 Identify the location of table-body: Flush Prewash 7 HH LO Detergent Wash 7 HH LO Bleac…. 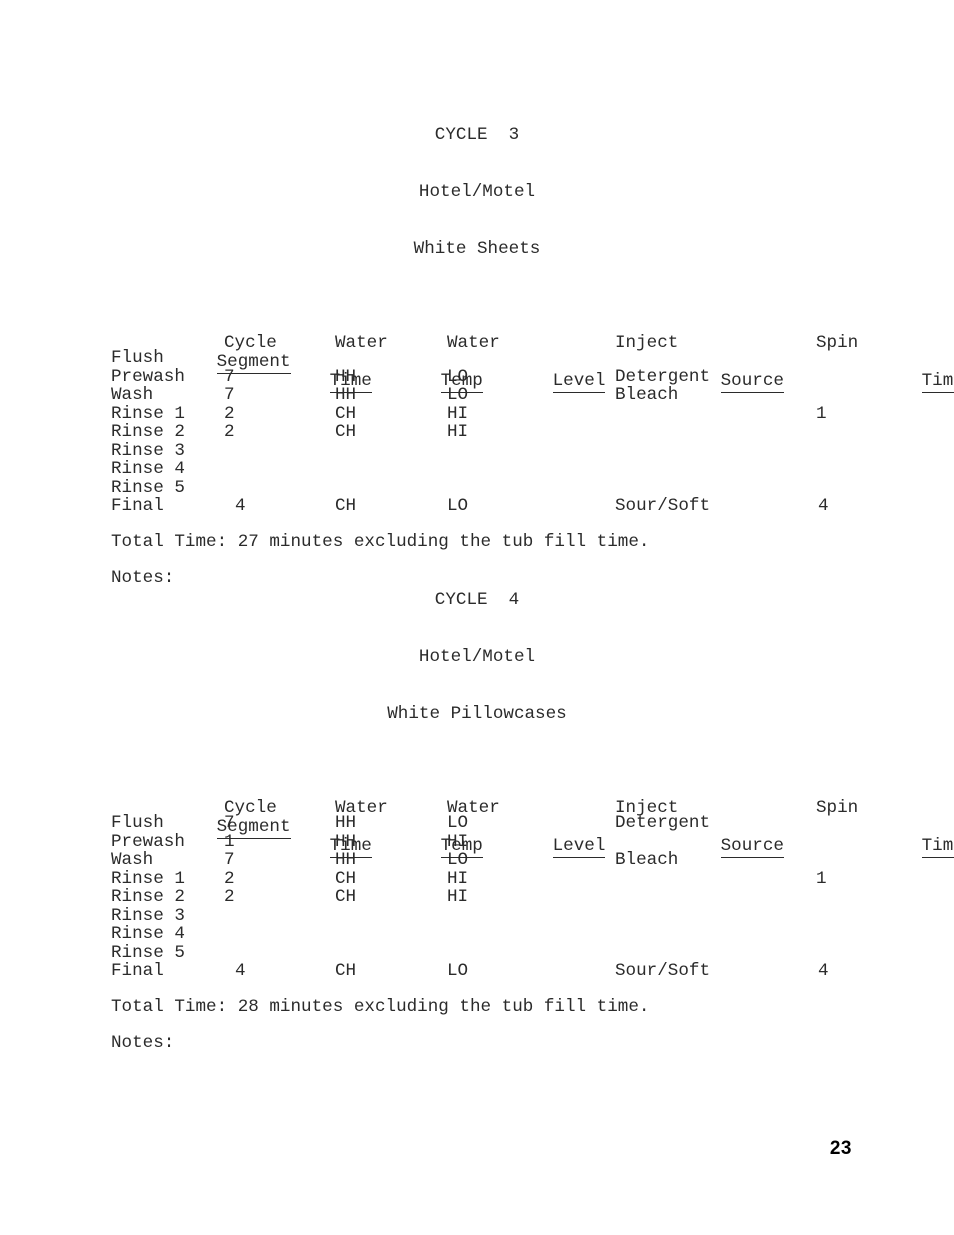
(491, 432).